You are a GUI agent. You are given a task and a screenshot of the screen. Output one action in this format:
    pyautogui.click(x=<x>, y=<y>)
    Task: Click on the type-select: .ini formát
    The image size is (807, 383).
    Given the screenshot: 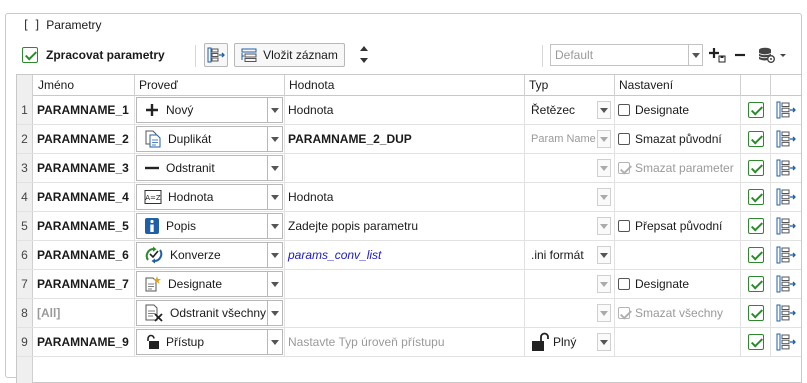 What is the action you would take?
    pyautogui.click(x=570, y=255)
    